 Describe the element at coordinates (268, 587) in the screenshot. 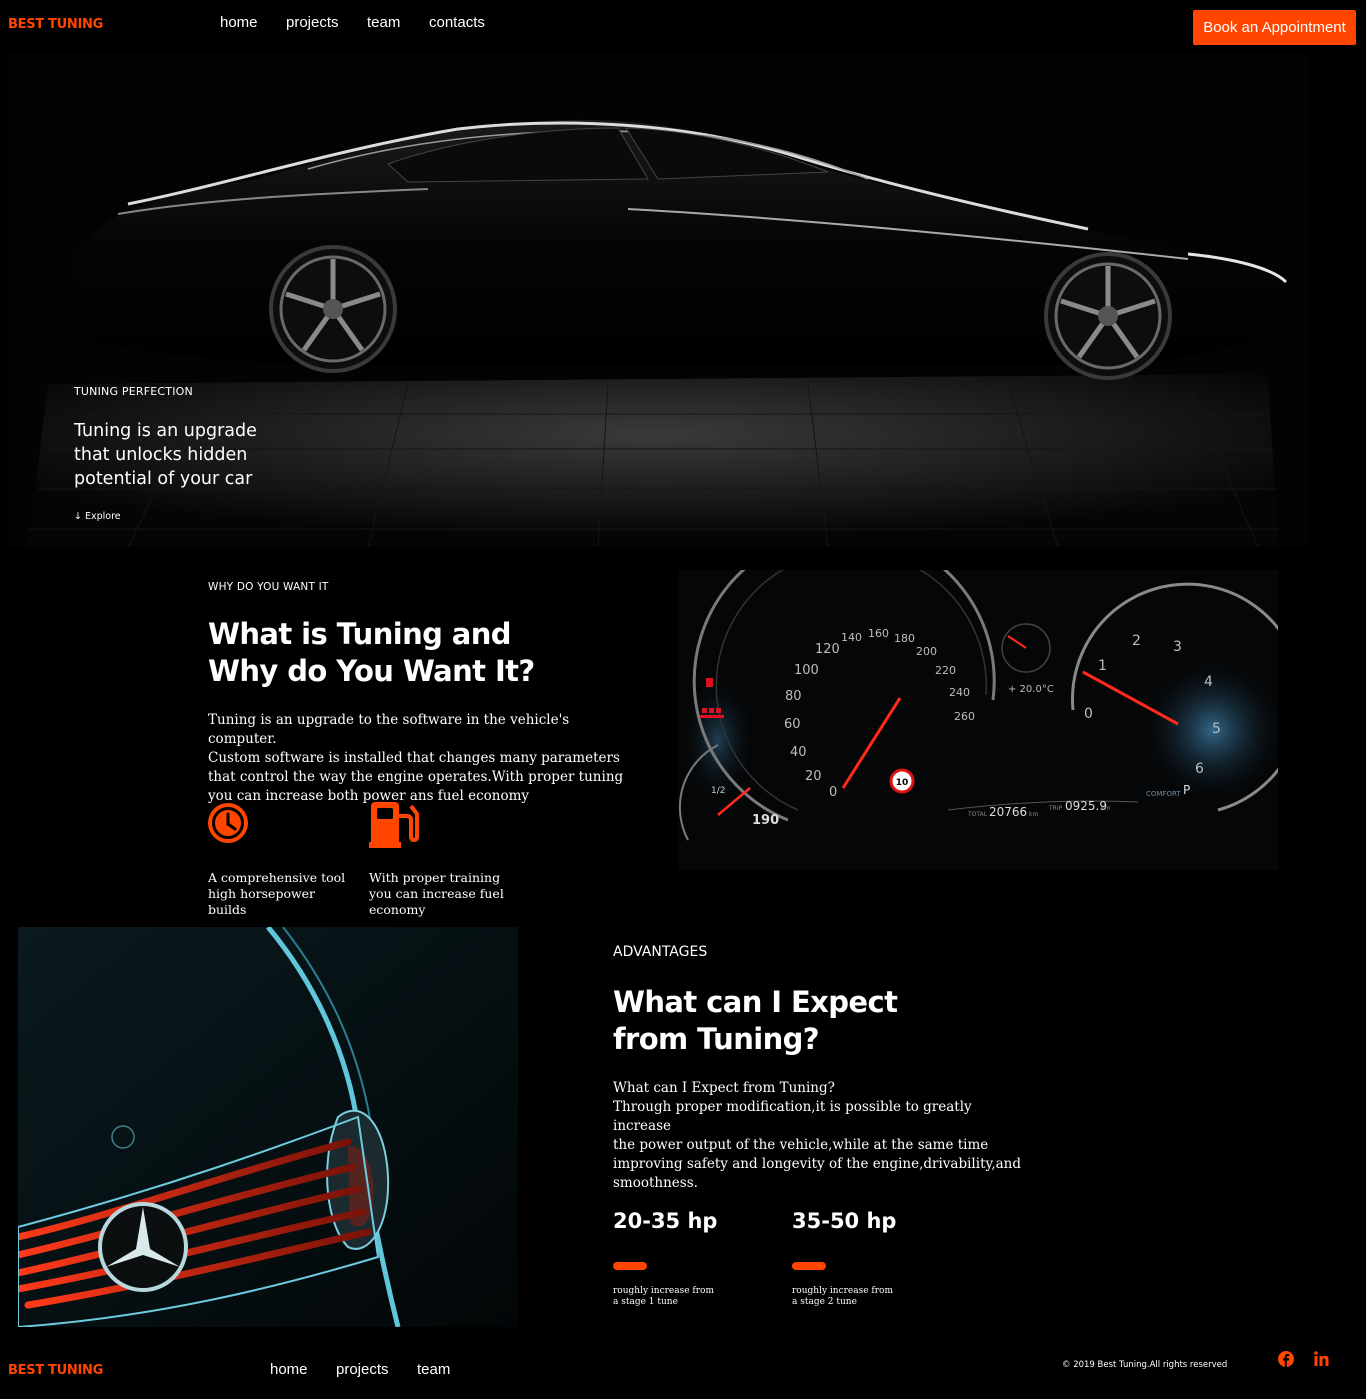

I see `why-kicker: WHY DO YOU WANT IT` at that location.